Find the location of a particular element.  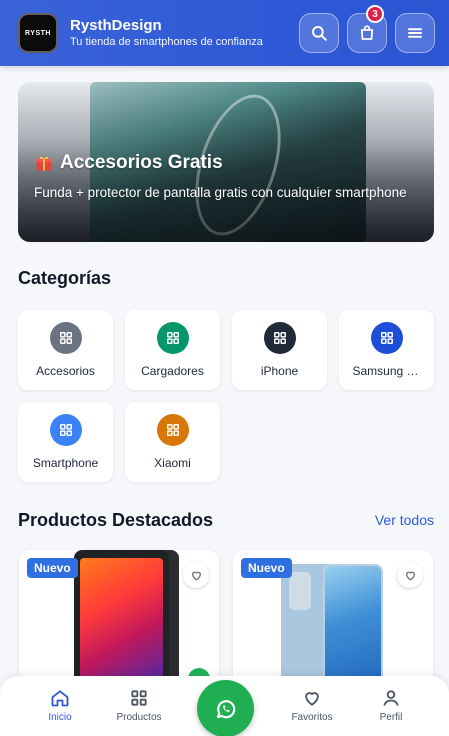

search-button is located at coordinates (319, 33).